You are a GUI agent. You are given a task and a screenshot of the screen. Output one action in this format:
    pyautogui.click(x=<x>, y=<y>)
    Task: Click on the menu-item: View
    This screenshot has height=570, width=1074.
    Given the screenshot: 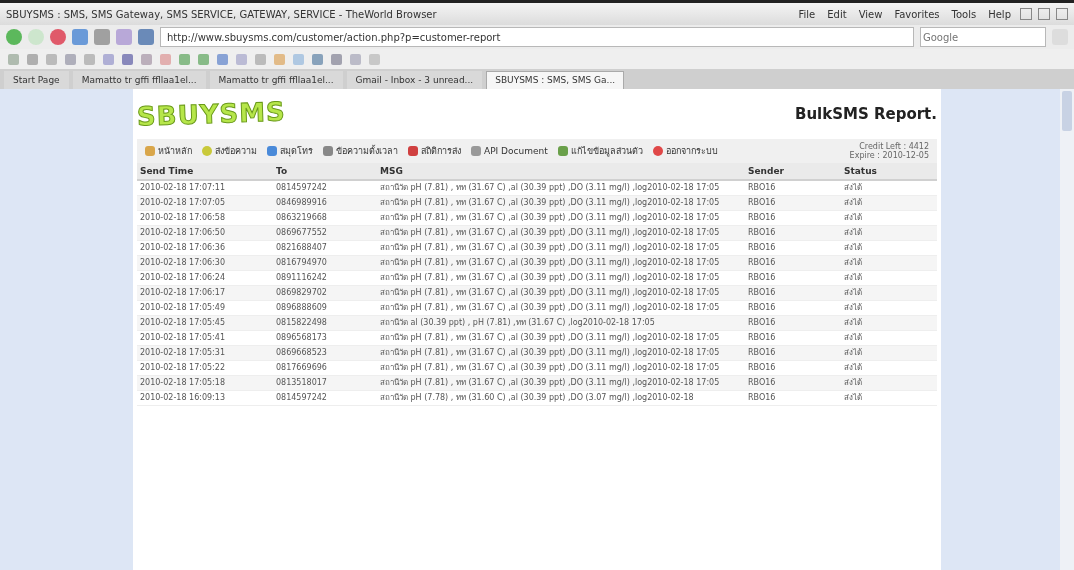 What is the action you would take?
    pyautogui.click(x=870, y=14)
    